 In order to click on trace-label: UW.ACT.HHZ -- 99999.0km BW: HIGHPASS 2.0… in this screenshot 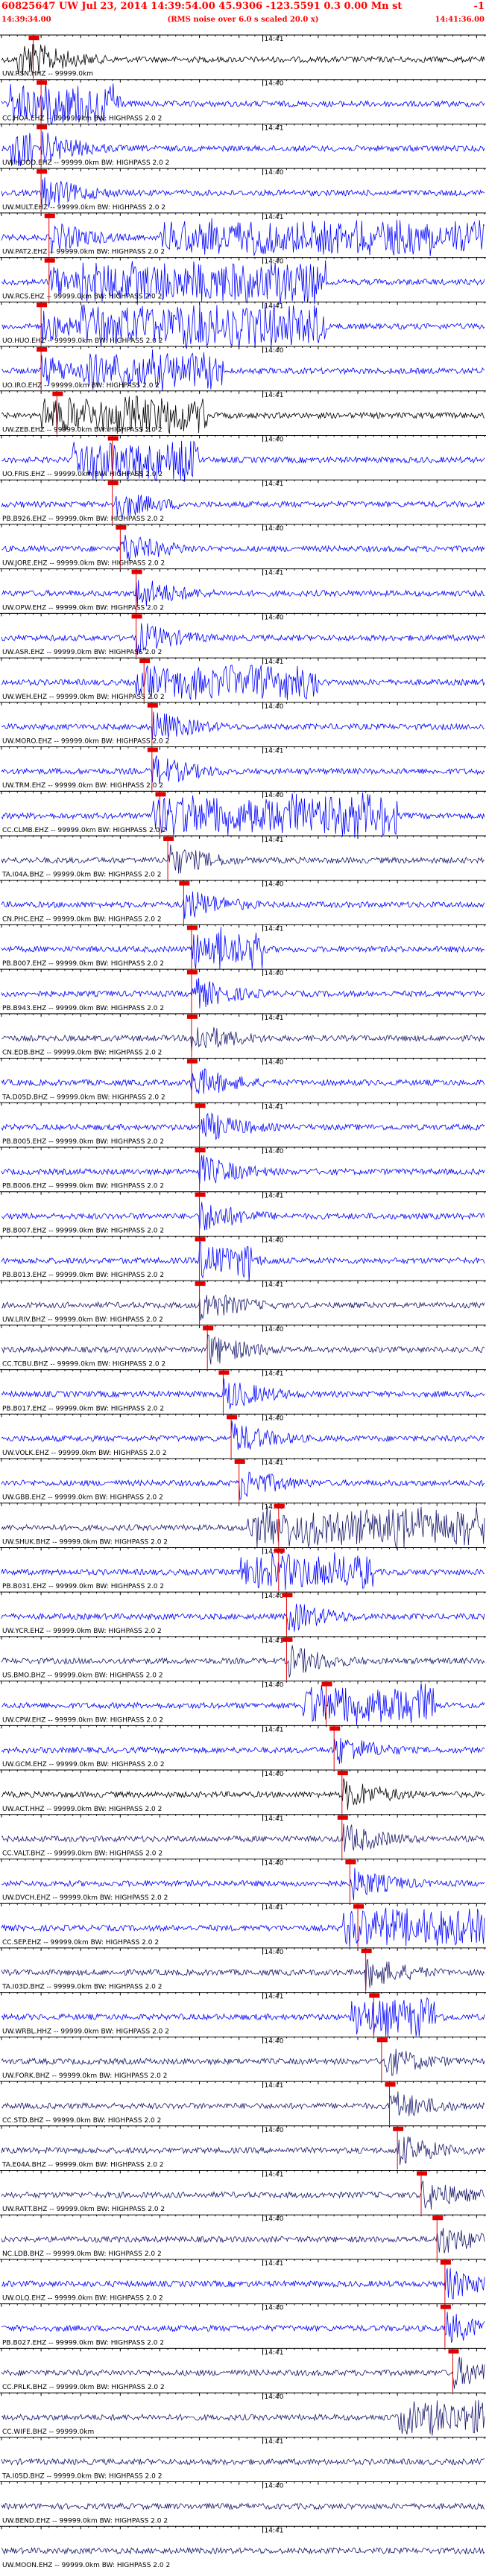, I will do `click(82, 1810)`.